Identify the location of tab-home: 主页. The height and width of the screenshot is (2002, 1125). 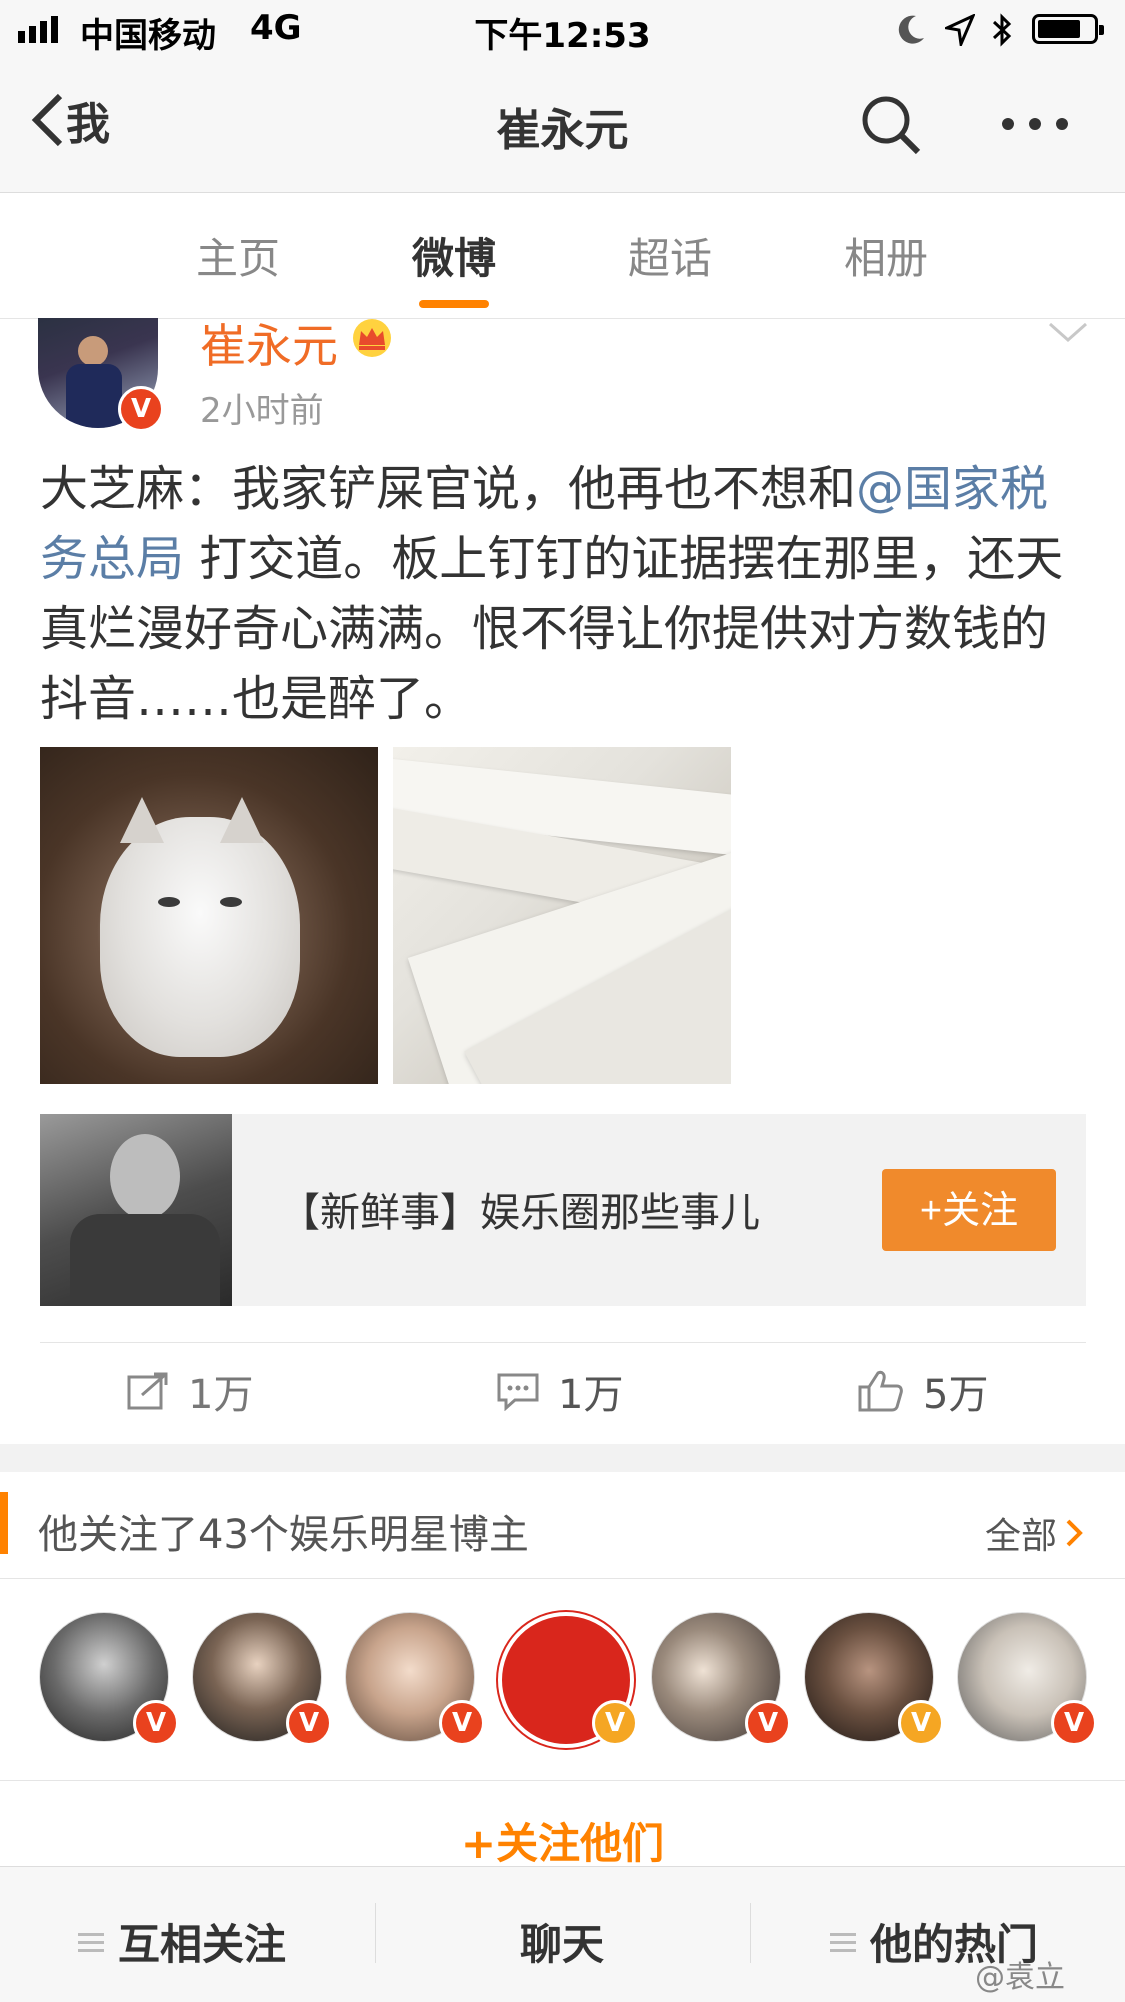
(238, 255).